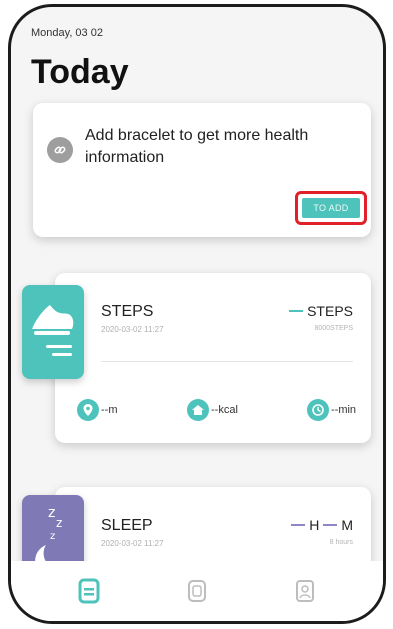 This screenshot has width=393, height=629. Describe the element at coordinates (132, 329) in the screenshot. I see `steps-timestamp: 2020-03-02 11:27` at that location.